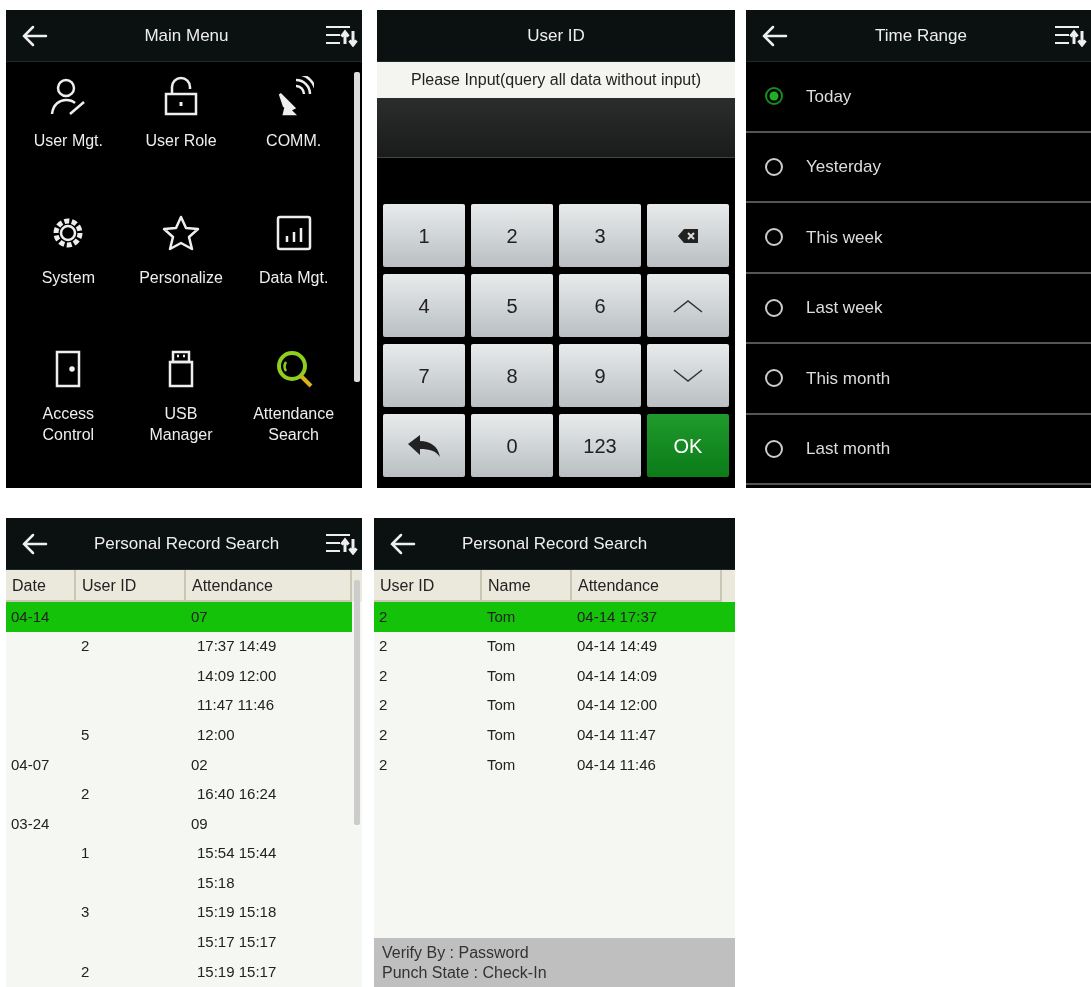 The height and width of the screenshot is (987, 1091). I want to click on backspace-key, so click(688, 235).